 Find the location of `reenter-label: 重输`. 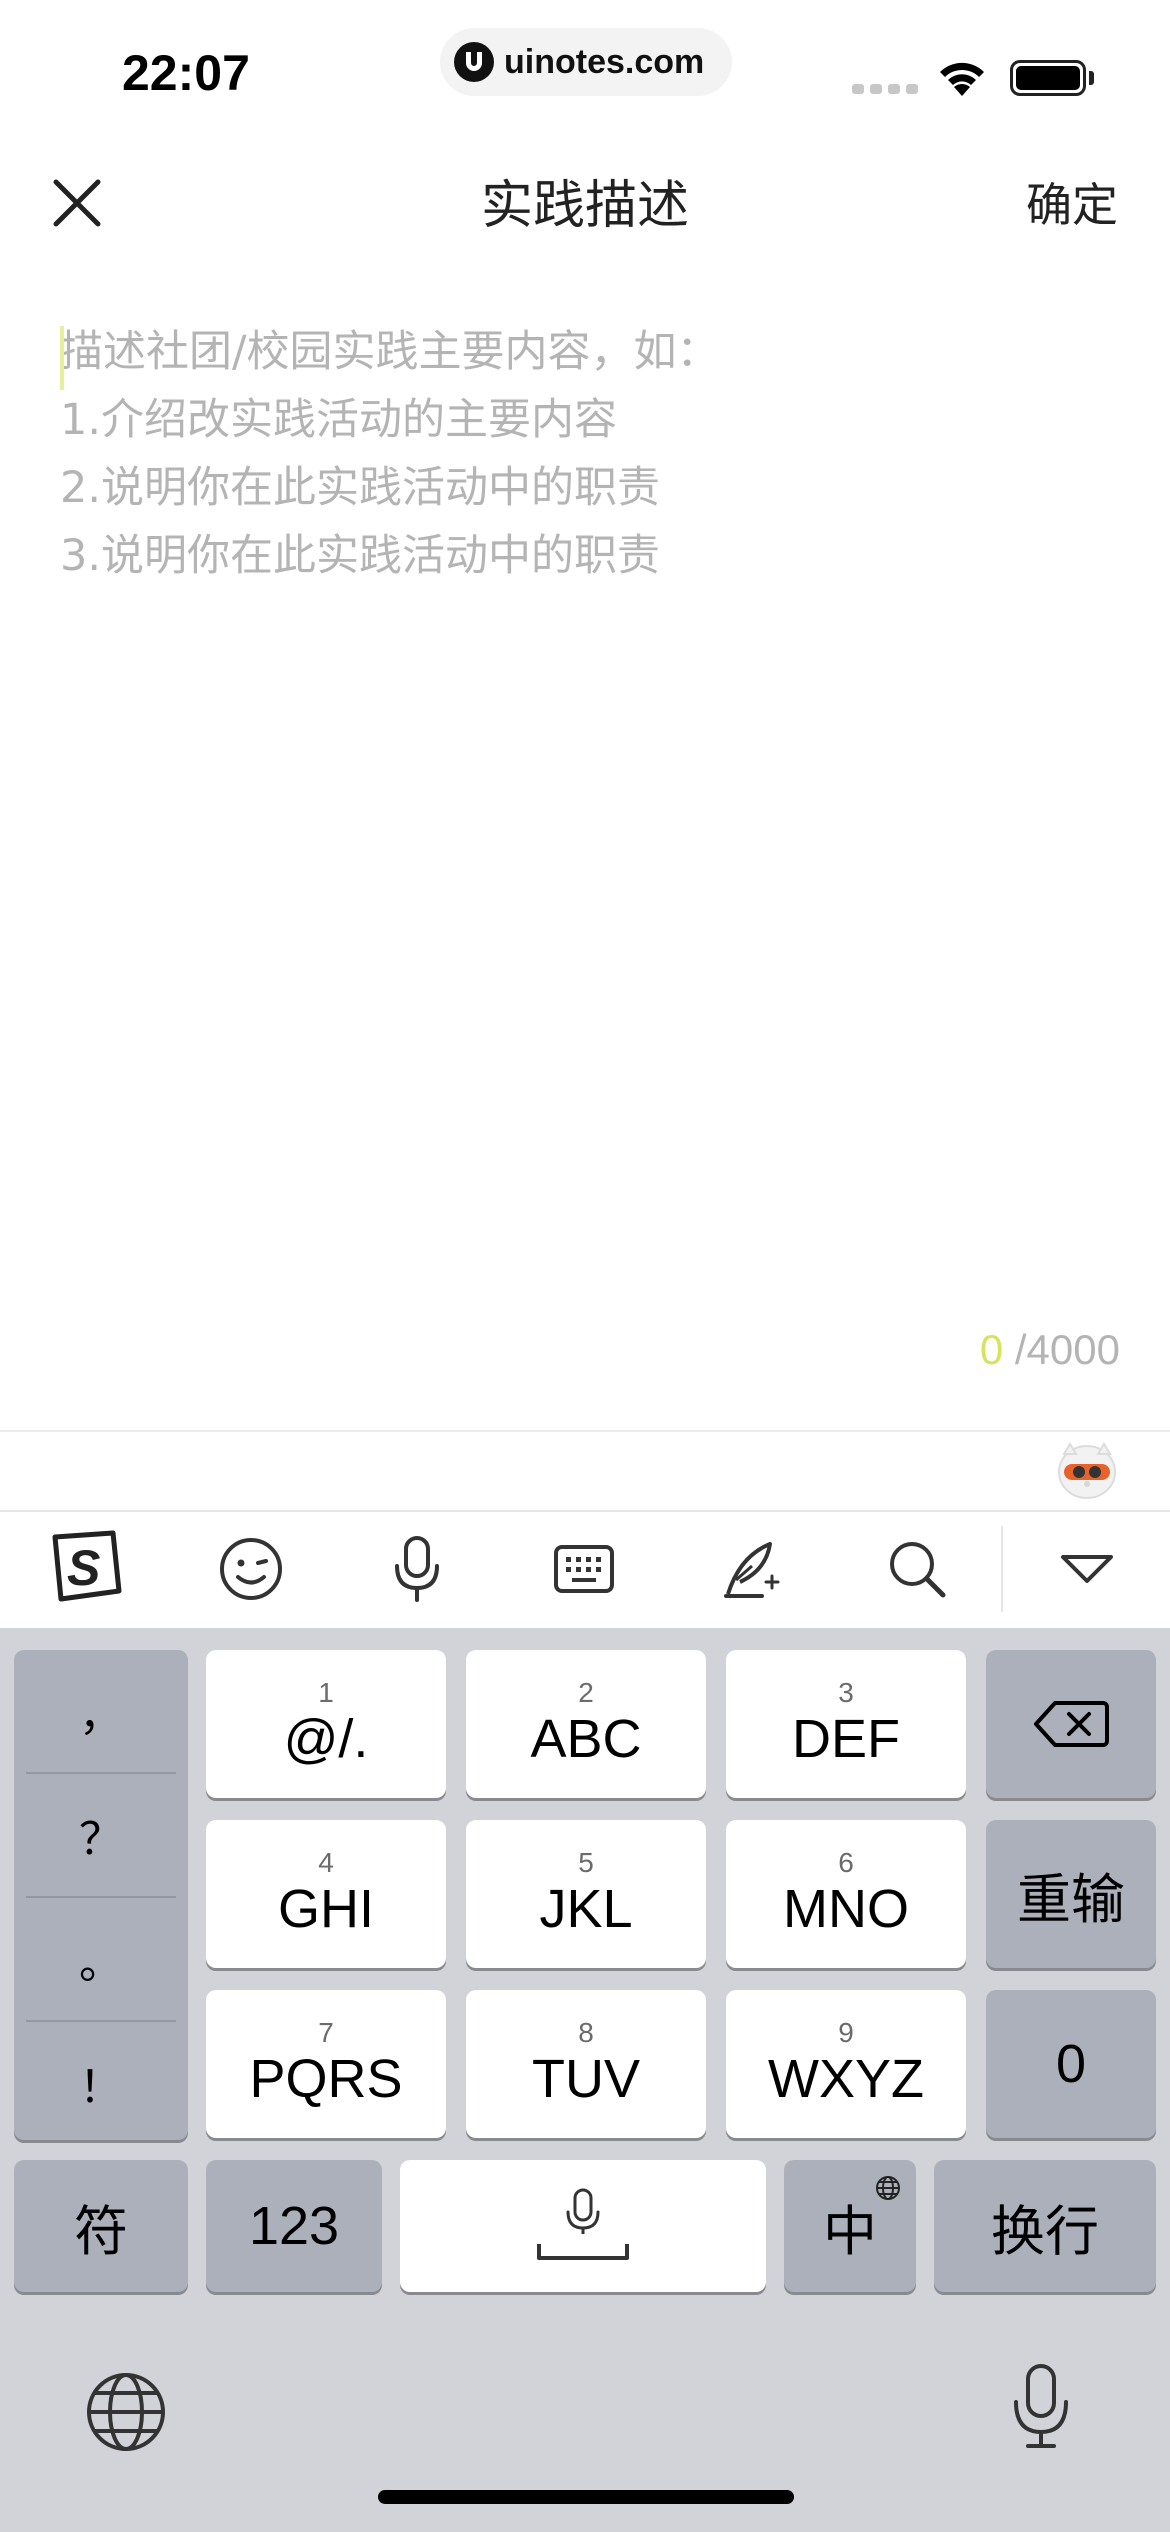

reenter-label: 重输 is located at coordinates (1071, 1899).